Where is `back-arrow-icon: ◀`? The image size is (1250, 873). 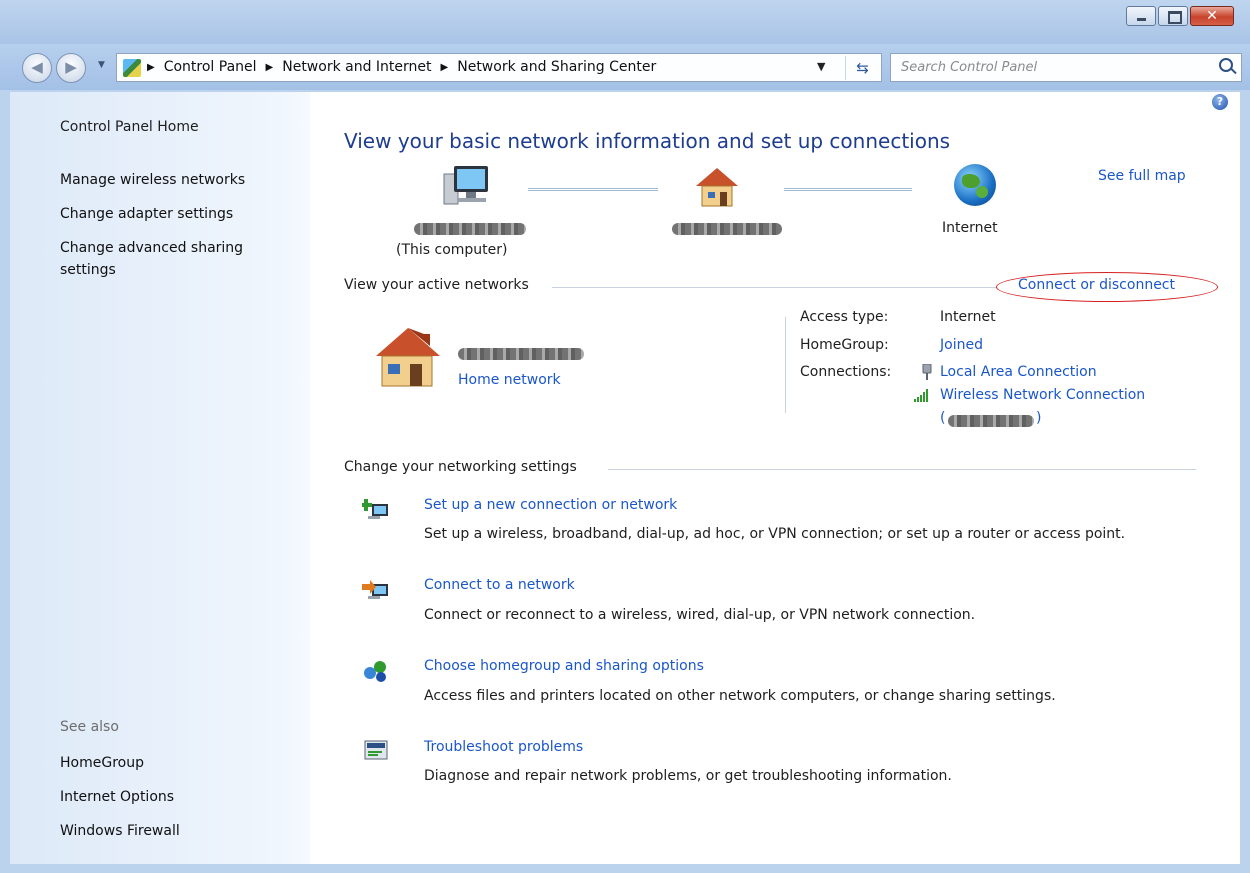 back-arrow-icon: ◀ is located at coordinates (37, 67).